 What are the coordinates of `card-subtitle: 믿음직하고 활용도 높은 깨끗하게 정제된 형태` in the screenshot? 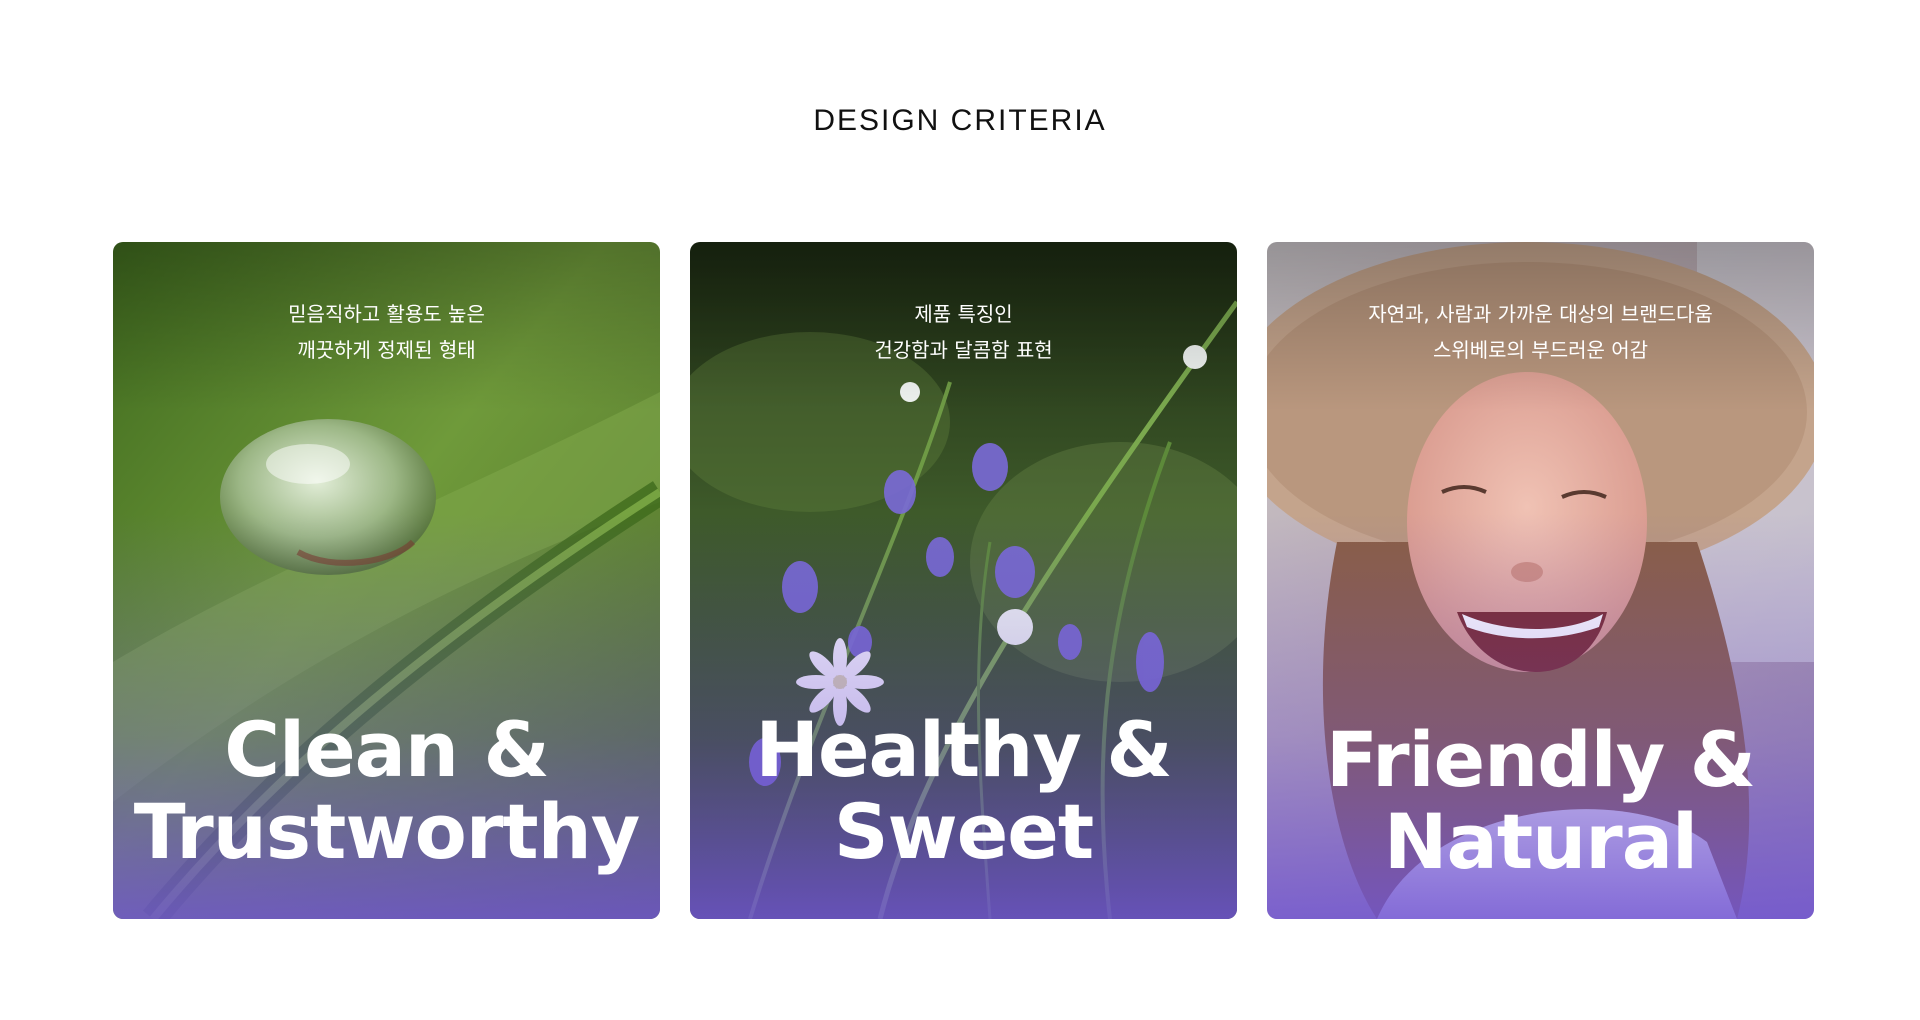 It's located at (386, 332).